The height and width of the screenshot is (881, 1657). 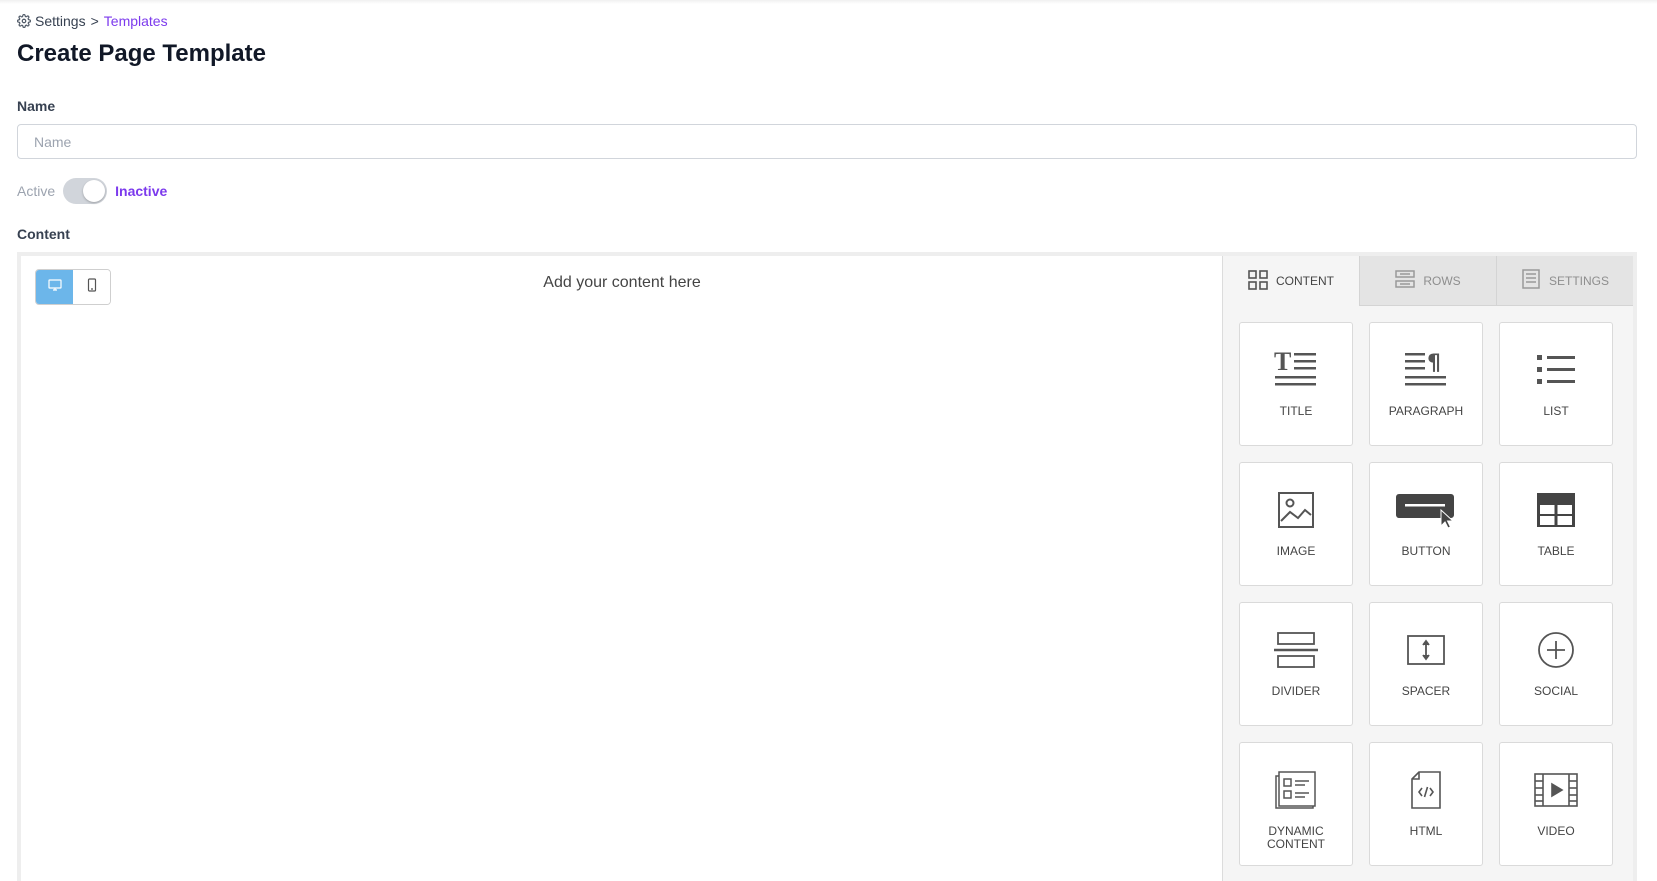 What do you see at coordinates (141, 53) in the screenshot?
I see `page-title: Create Page Template` at bounding box center [141, 53].